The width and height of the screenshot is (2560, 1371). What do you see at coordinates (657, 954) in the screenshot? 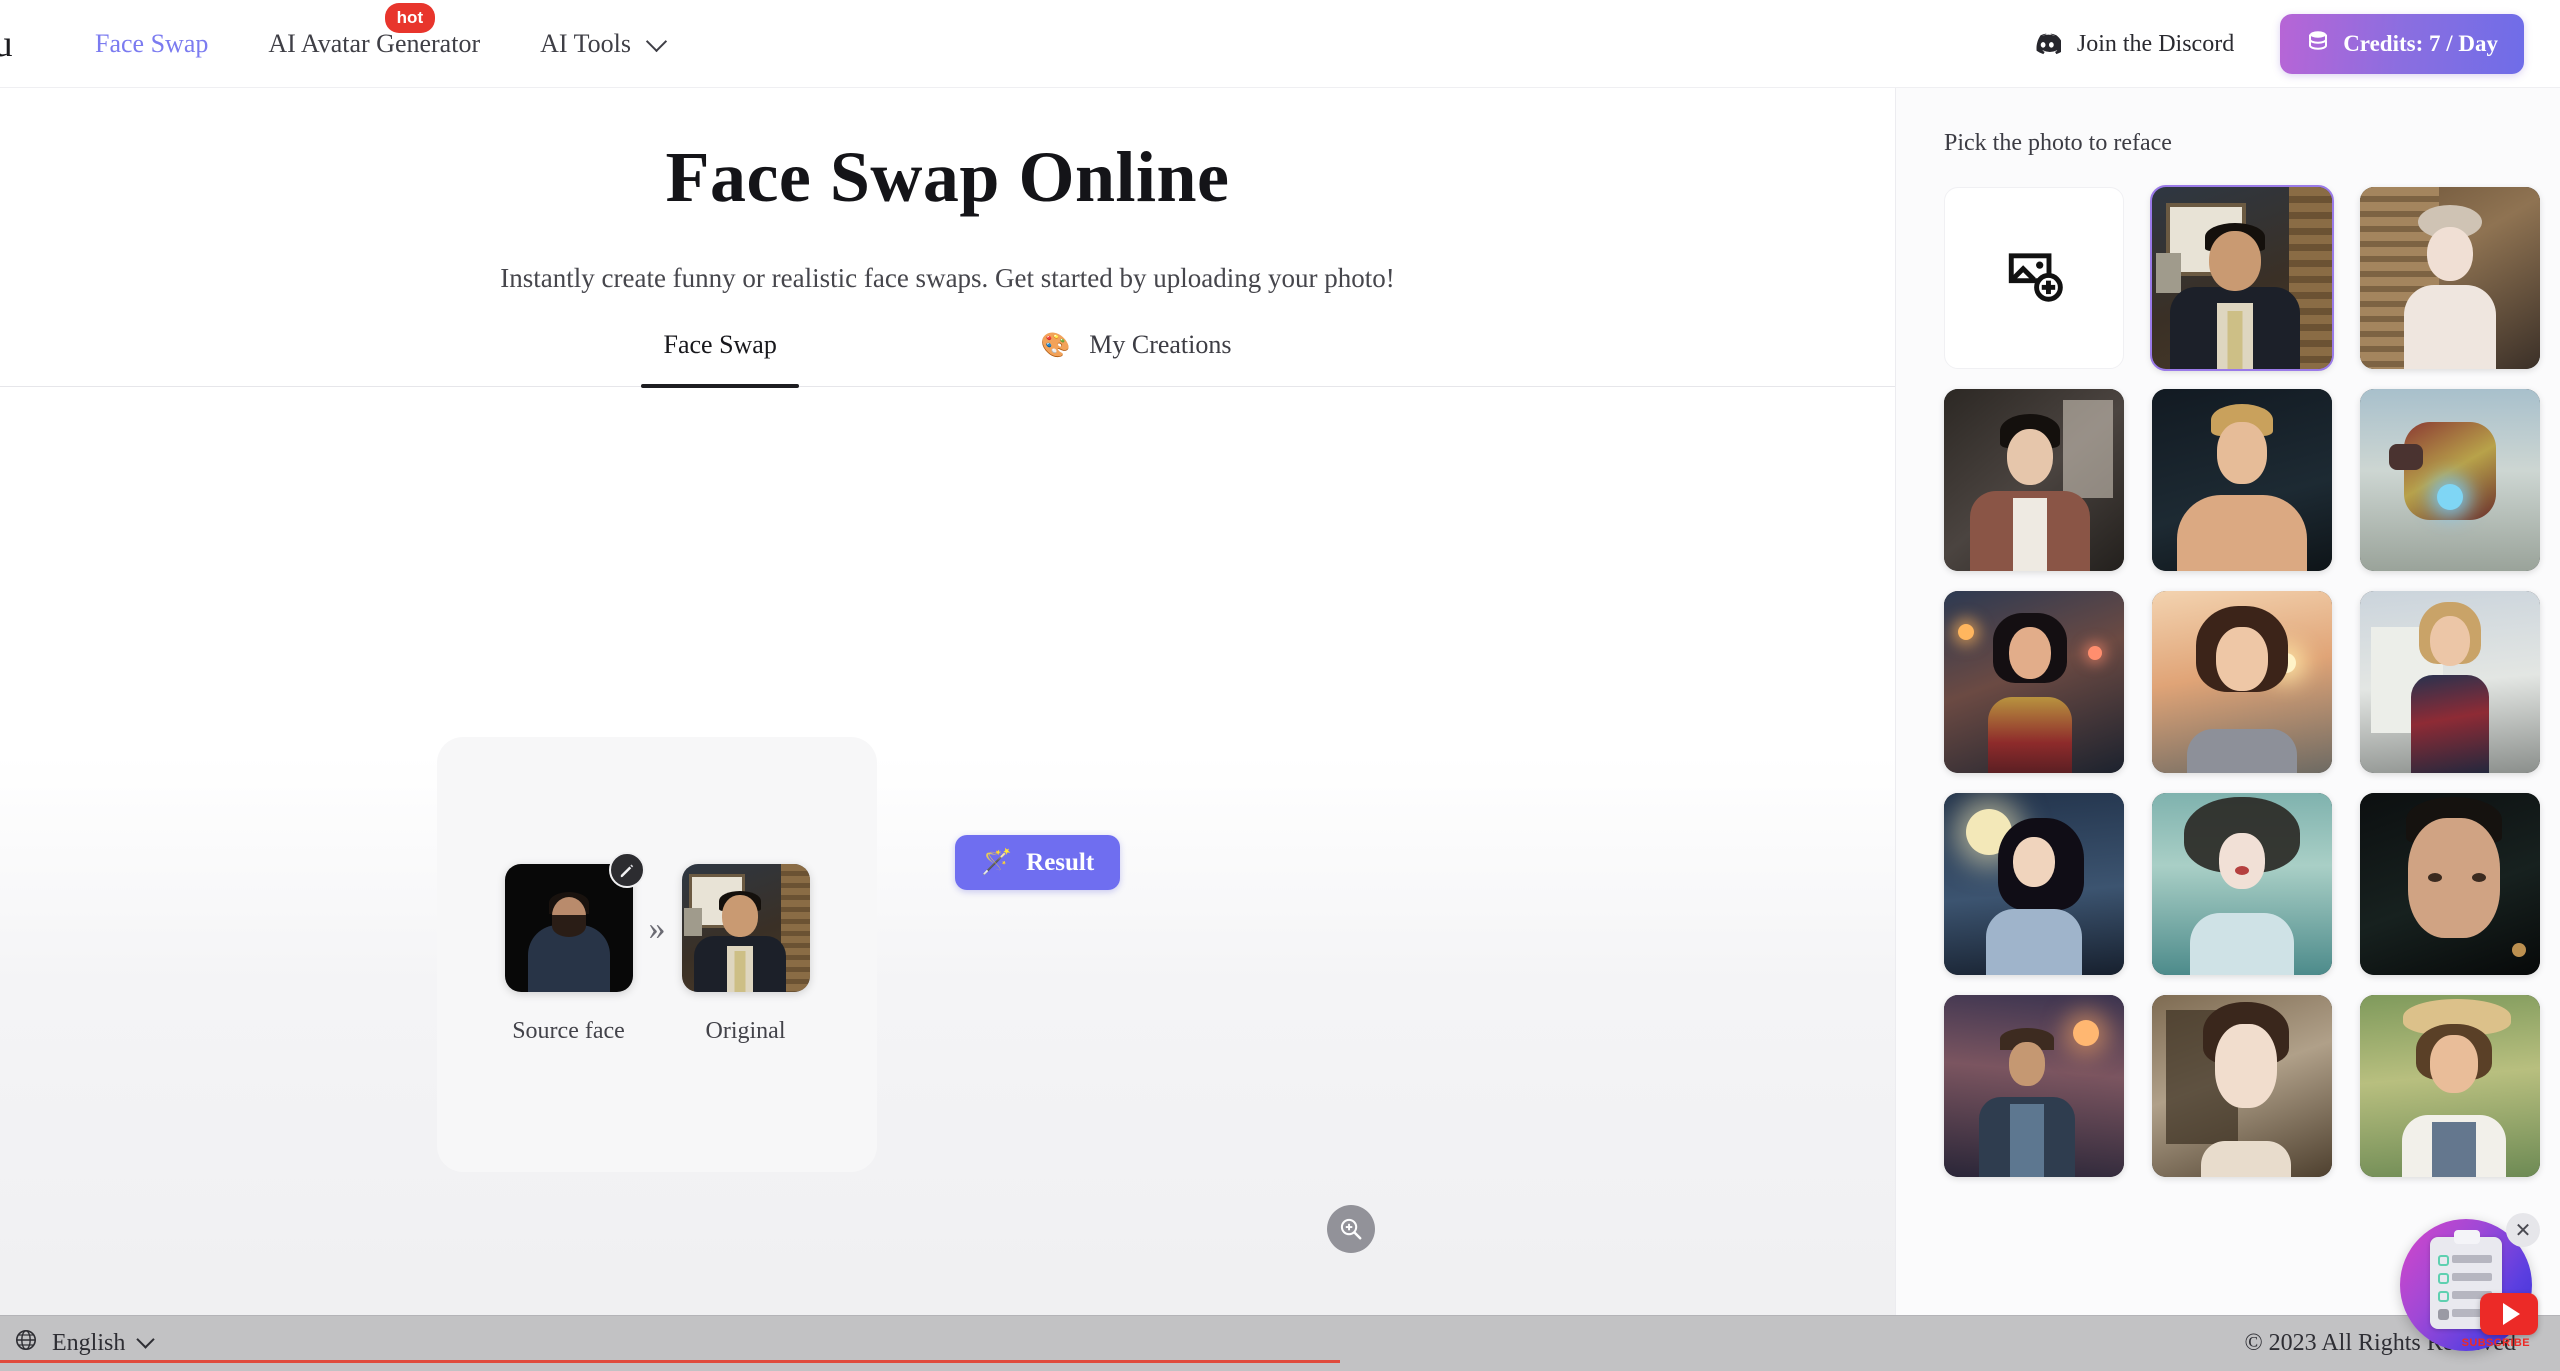
I see `faces-preview-card: Source face » Original` at bounding box center [657, 954].